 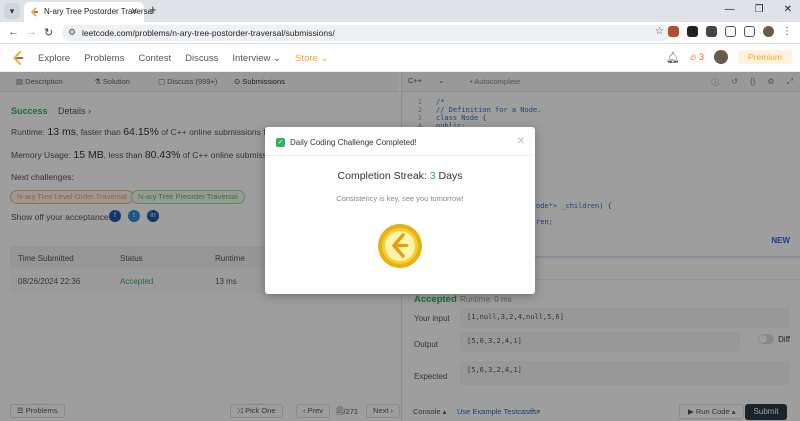 I want to click on modal-title: Daily Coding Challenge Completed!, so click(x=353, y=142).